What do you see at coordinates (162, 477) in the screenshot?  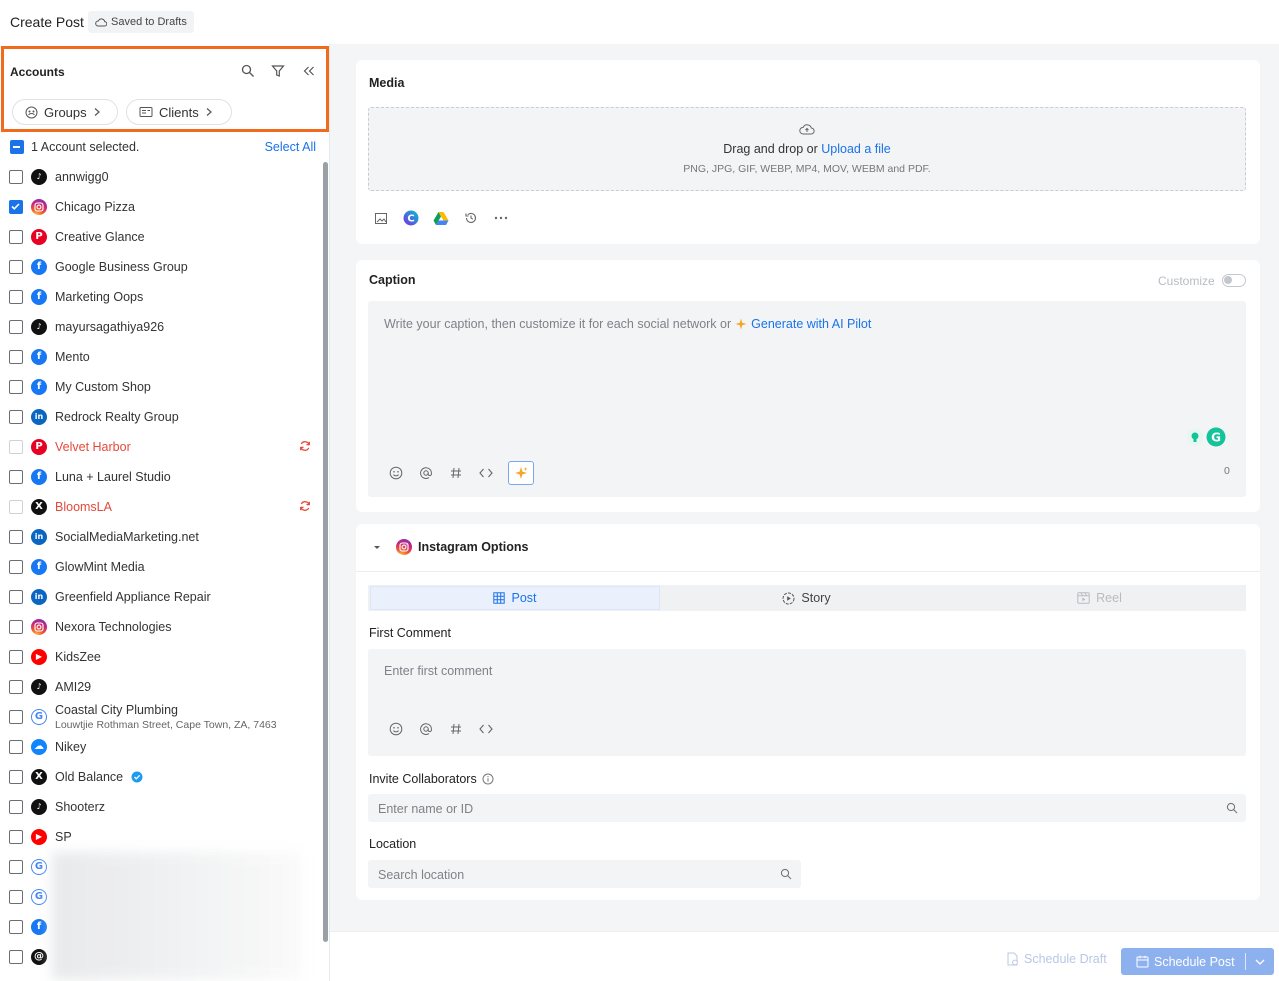 I see `account-item: f Luna + Laurel Studio` at bounding box center [162, 477].